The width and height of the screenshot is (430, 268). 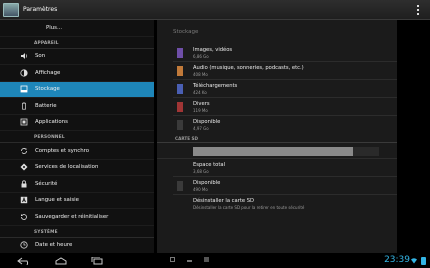 I want to click on sidebar-item-label: Son, so click(x=40, y=56).